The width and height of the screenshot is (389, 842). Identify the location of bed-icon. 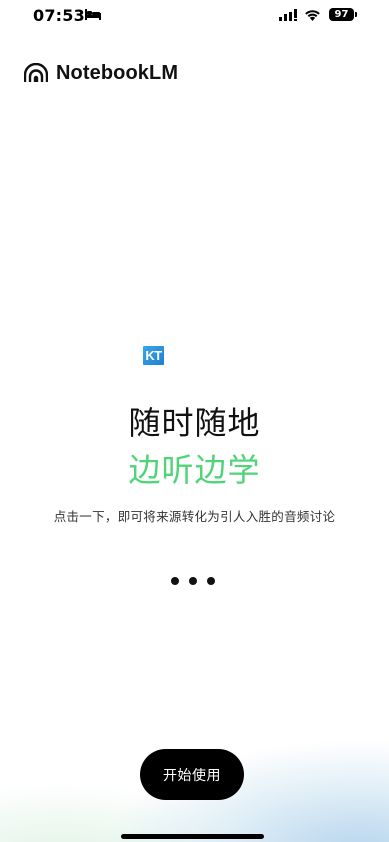
(93, 14).